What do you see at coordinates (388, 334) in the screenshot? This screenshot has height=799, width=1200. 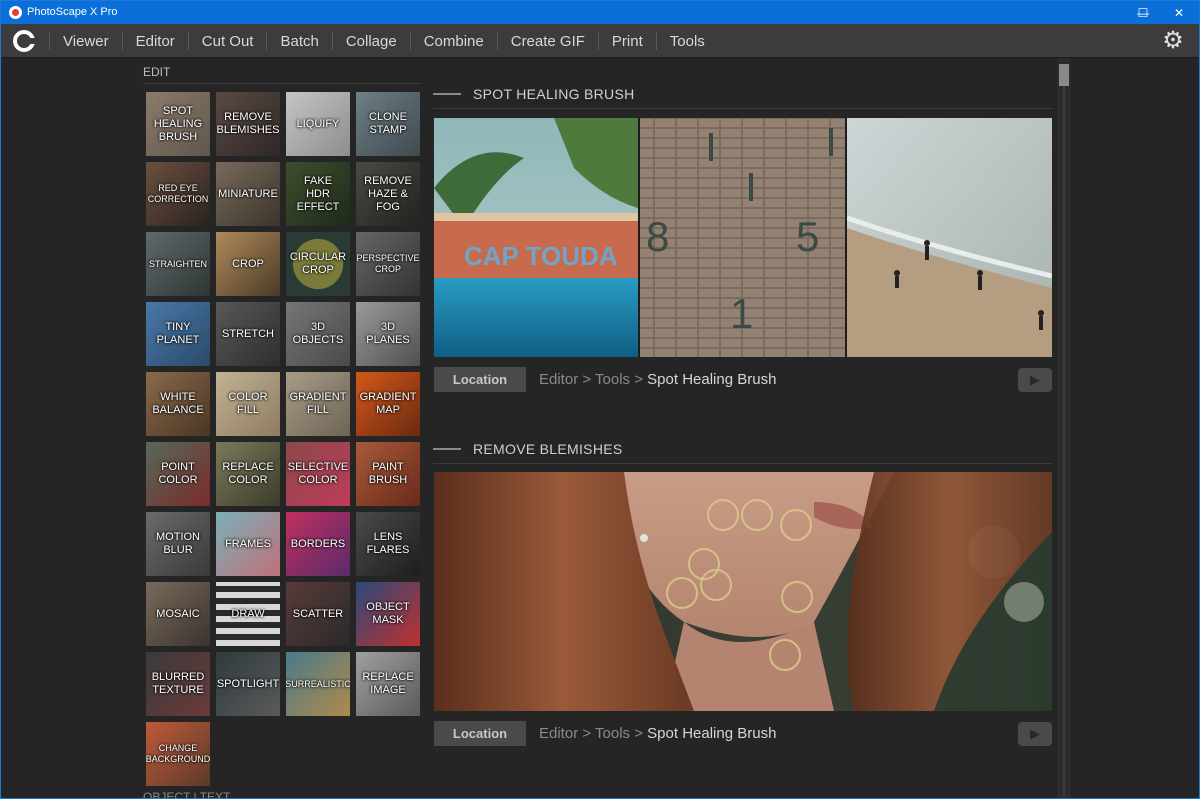 I see `tool-3d-planes: 3D PLANES` at bounding box center [388, 334].